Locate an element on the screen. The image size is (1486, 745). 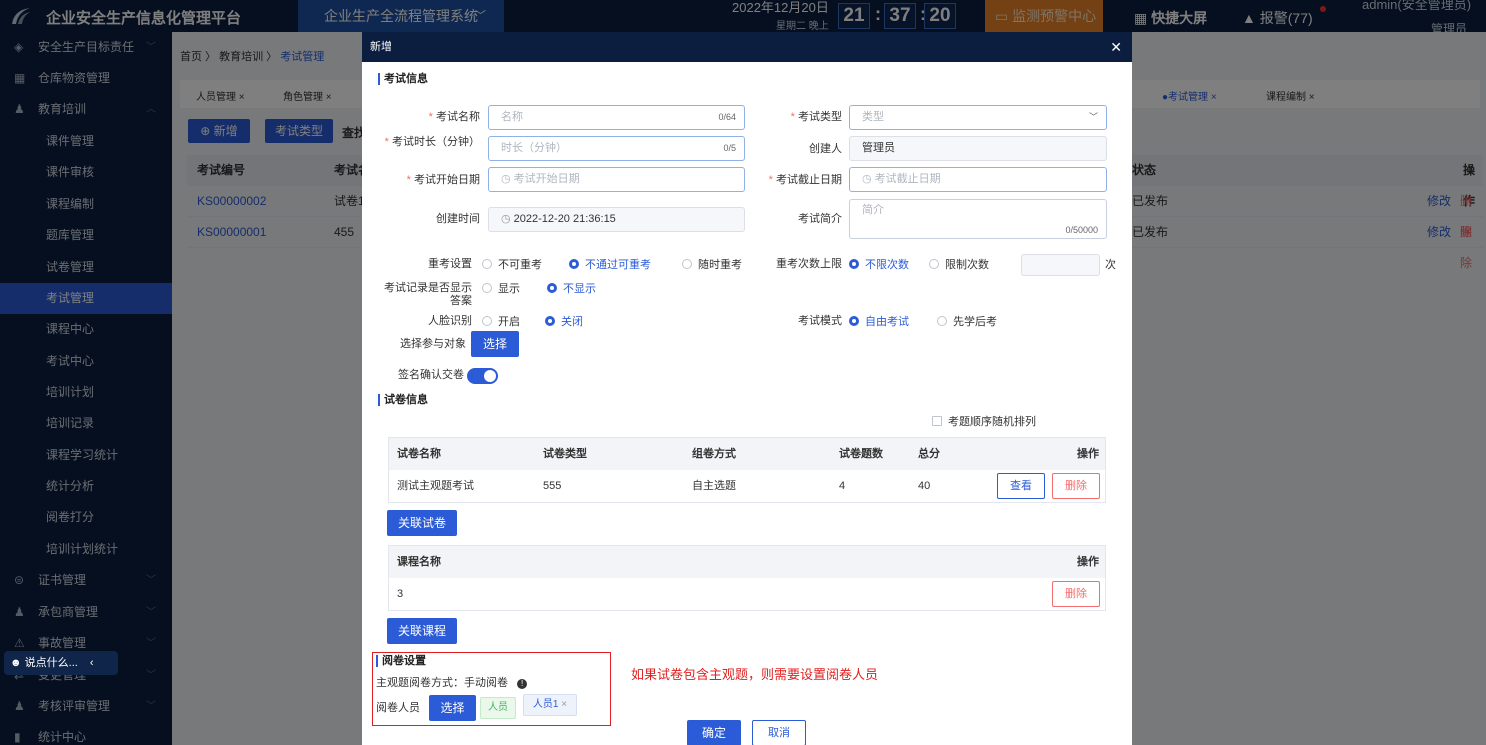
show-answer-yes: 显示 is located at coordinates (501, 289).